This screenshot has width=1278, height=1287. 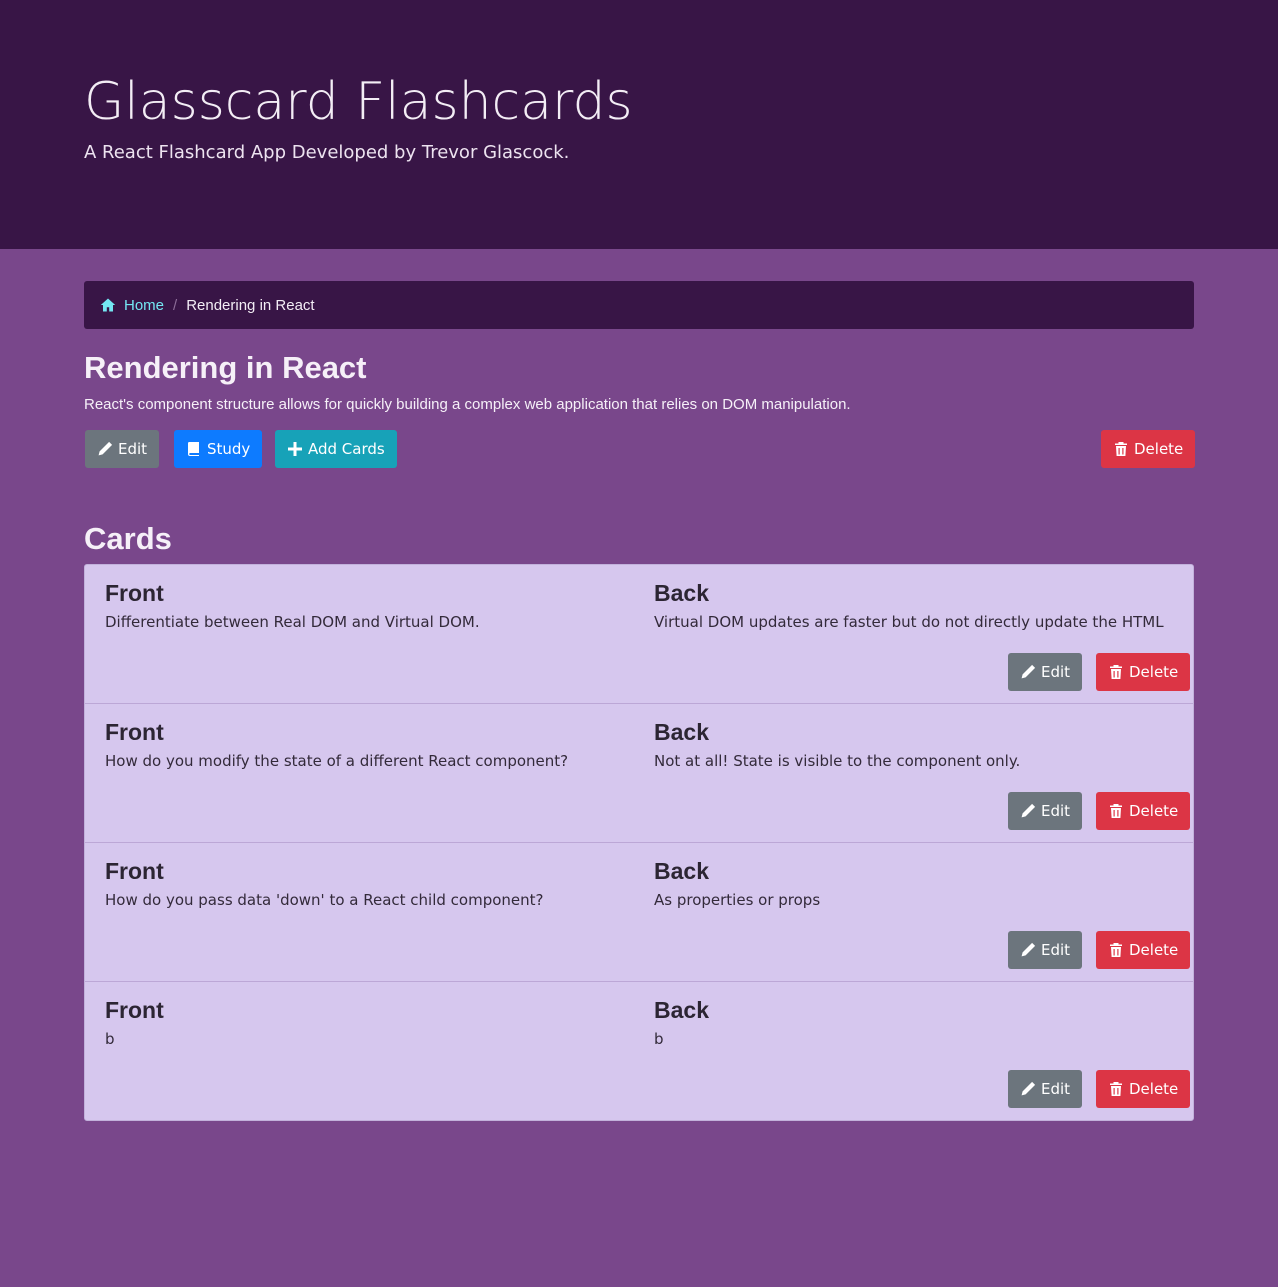 What do you see at coordinates (144, 305) in the screenshot?
I see `breadcrumb-home-label: Home` at bounding box center [144, 305].